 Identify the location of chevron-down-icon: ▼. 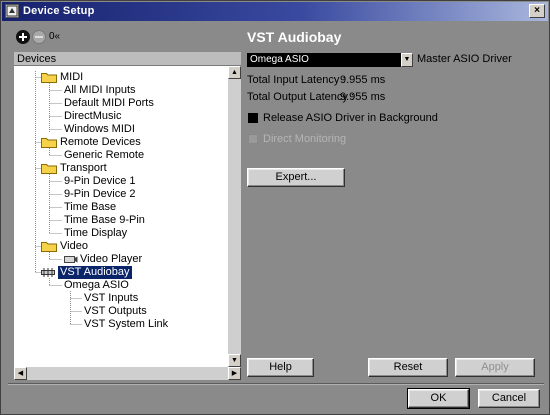
(407, 60).